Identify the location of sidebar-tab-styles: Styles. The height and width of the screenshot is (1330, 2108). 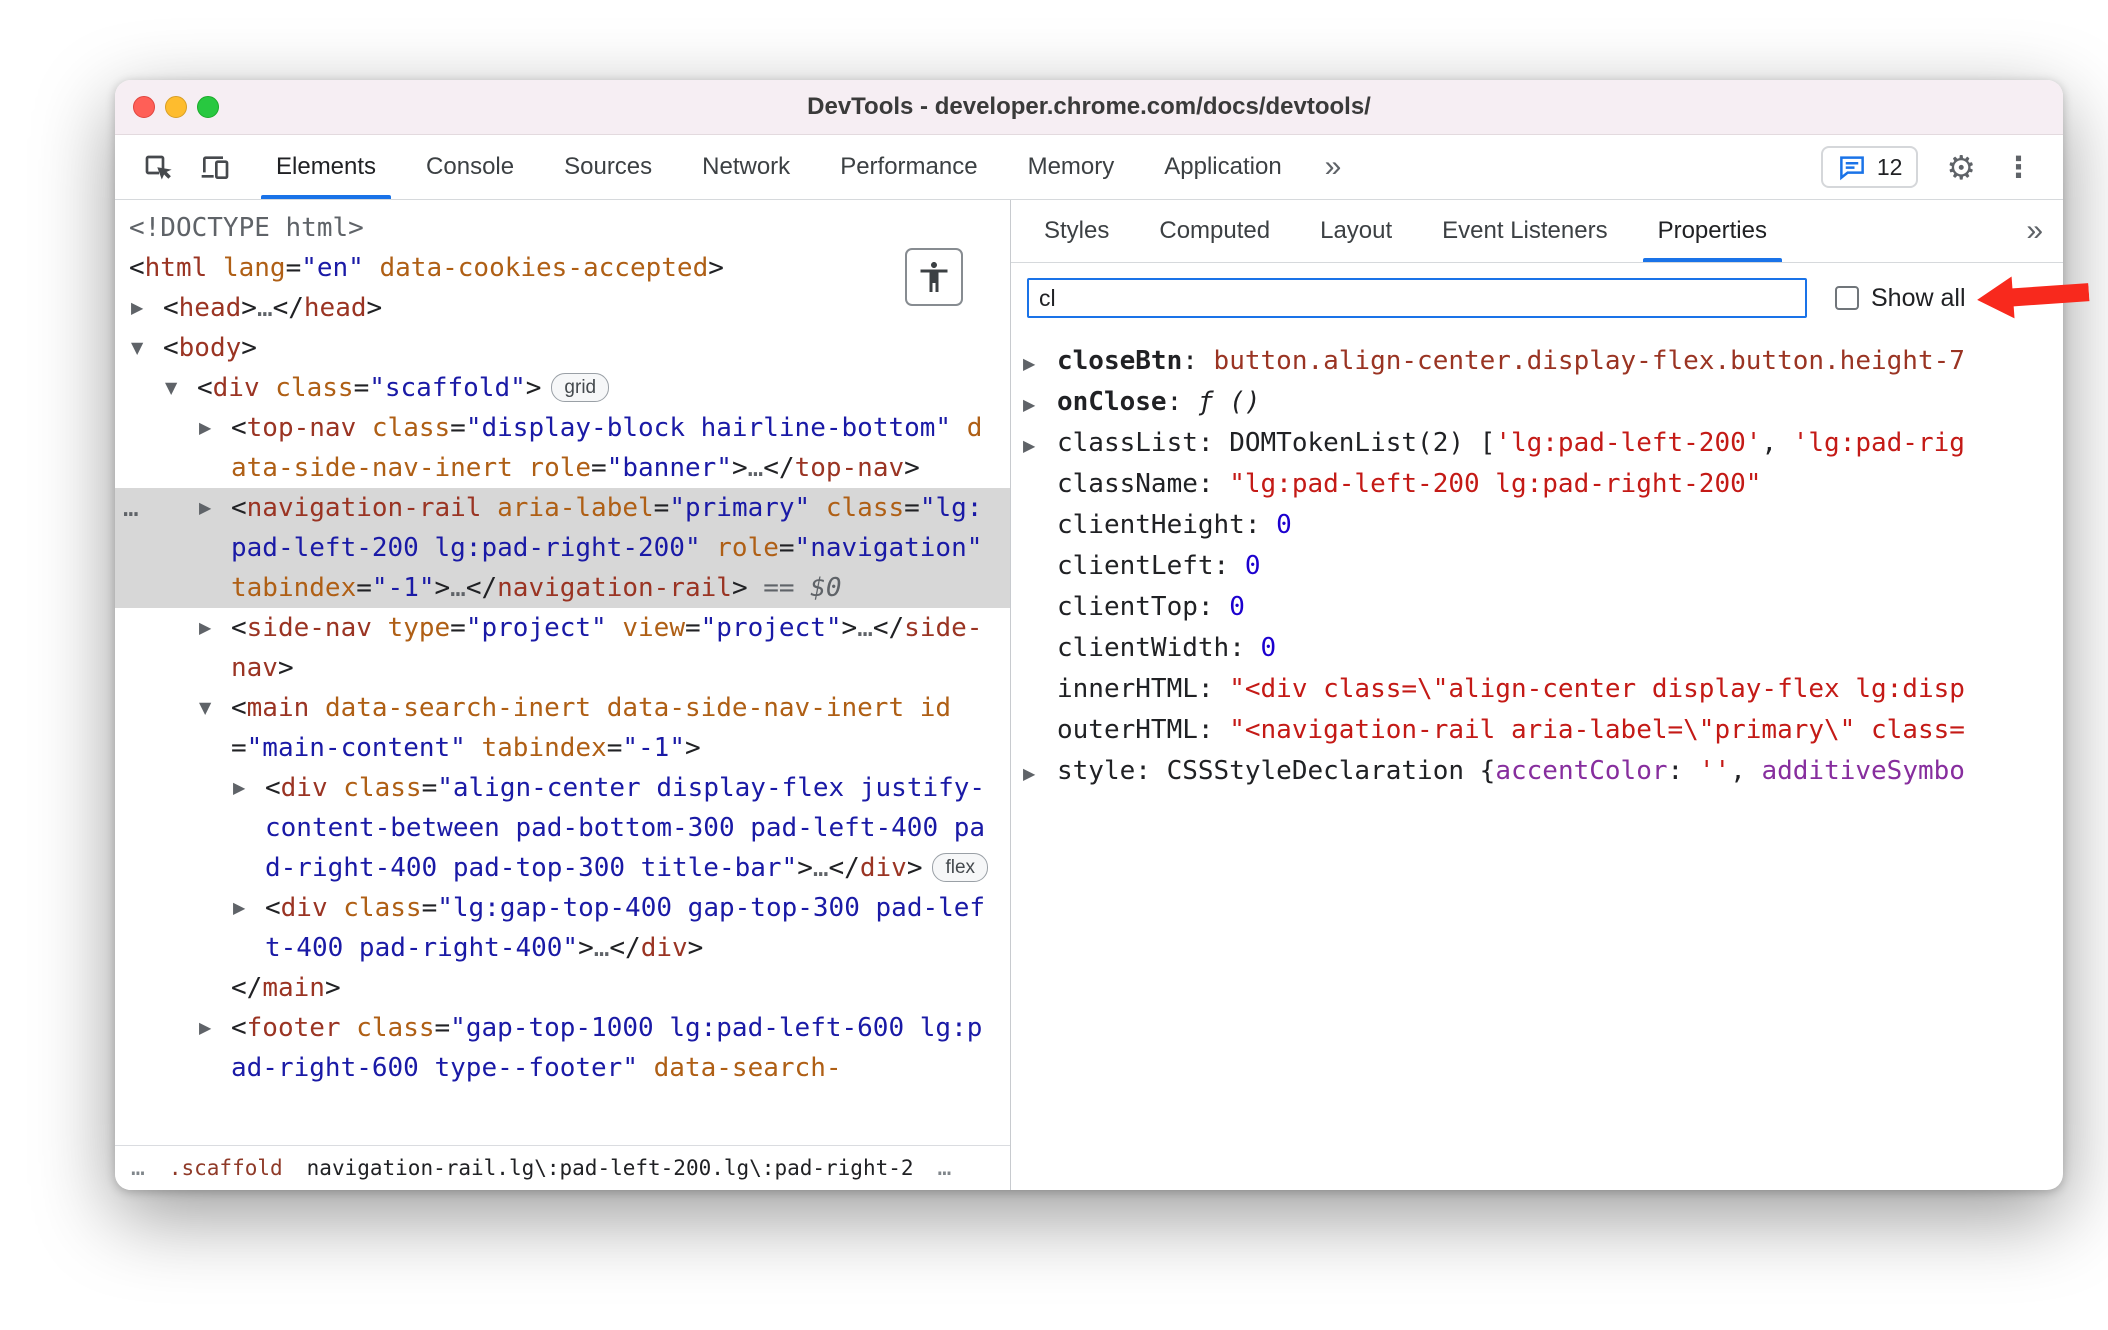
(1076, 231).